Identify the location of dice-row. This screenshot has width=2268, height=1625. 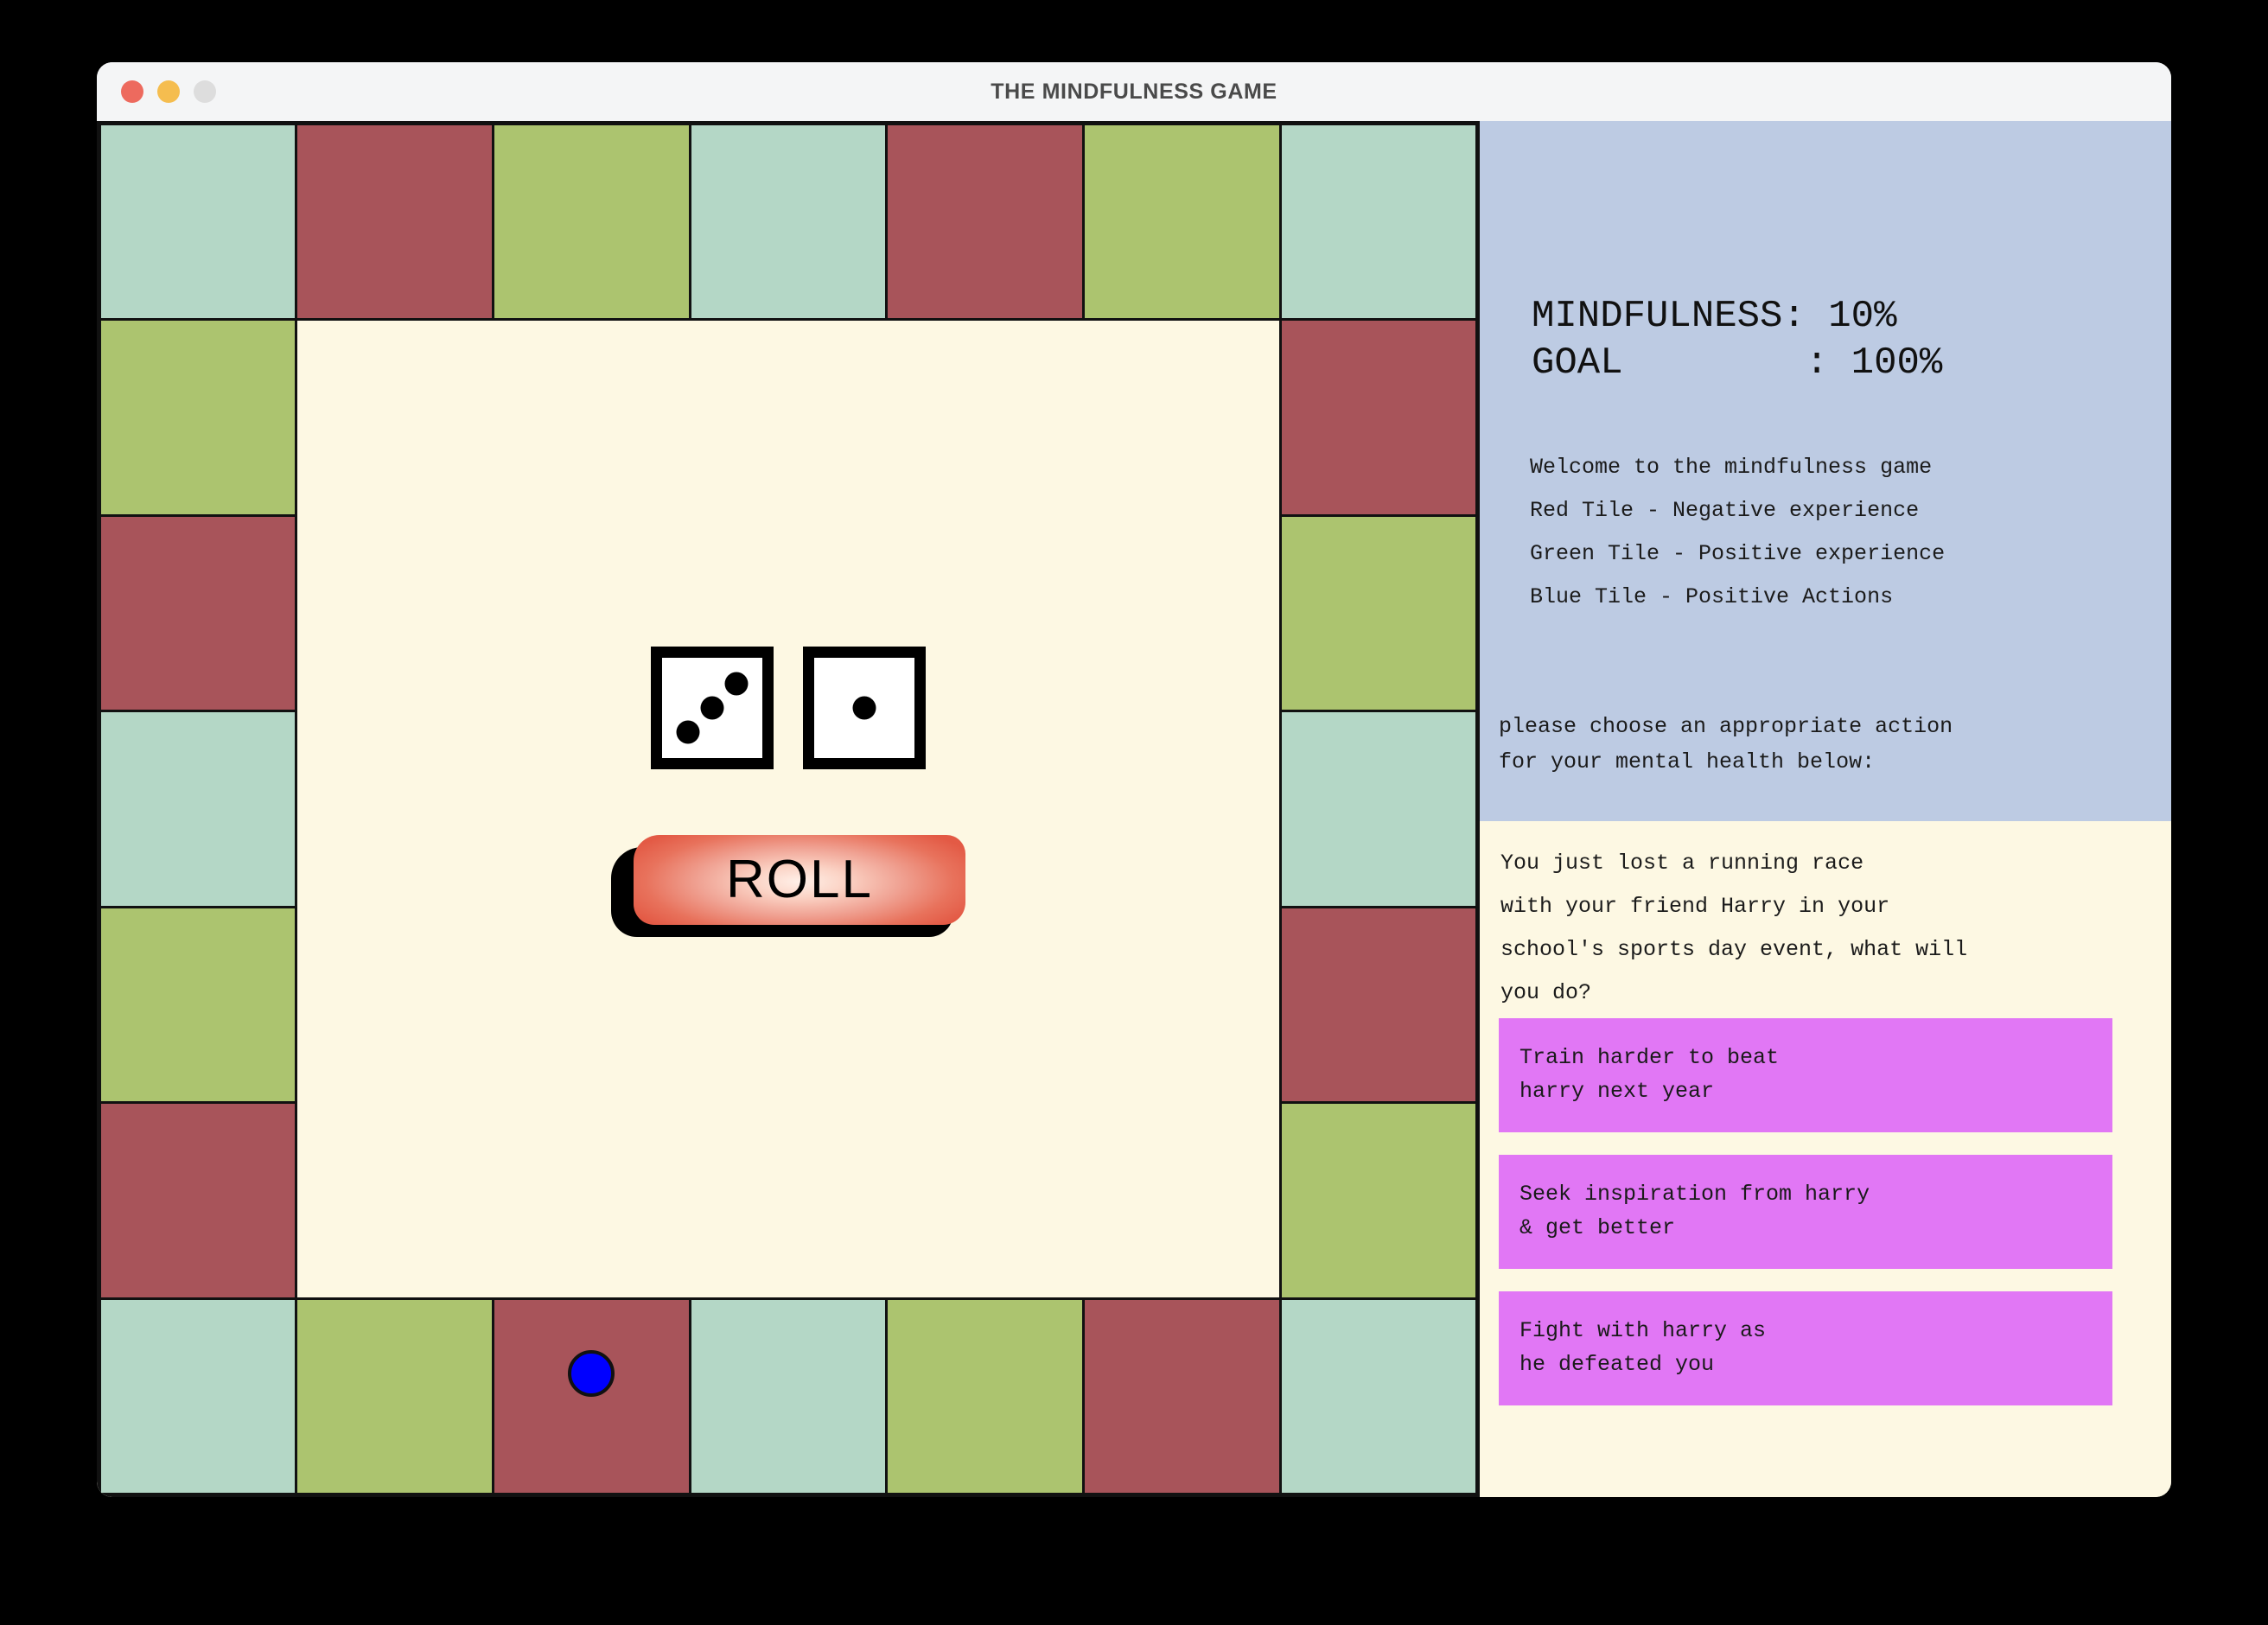
(788, 707).